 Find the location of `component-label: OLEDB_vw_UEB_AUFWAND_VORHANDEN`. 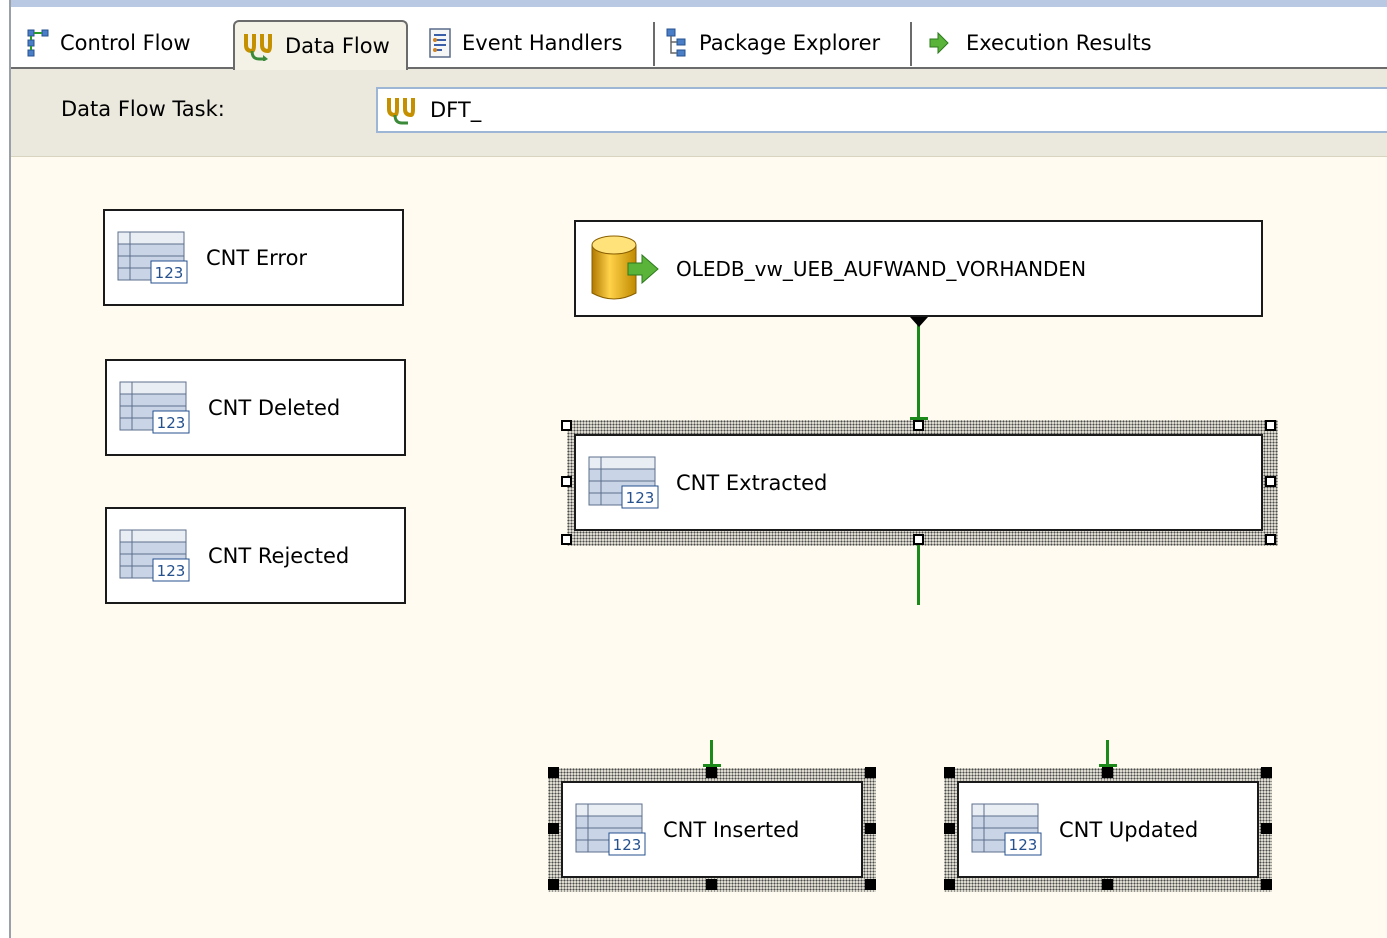

component-label: OLEDB_vw_UEB_AUFWAND_VORHANDEN is located at coordinates (881, 268).